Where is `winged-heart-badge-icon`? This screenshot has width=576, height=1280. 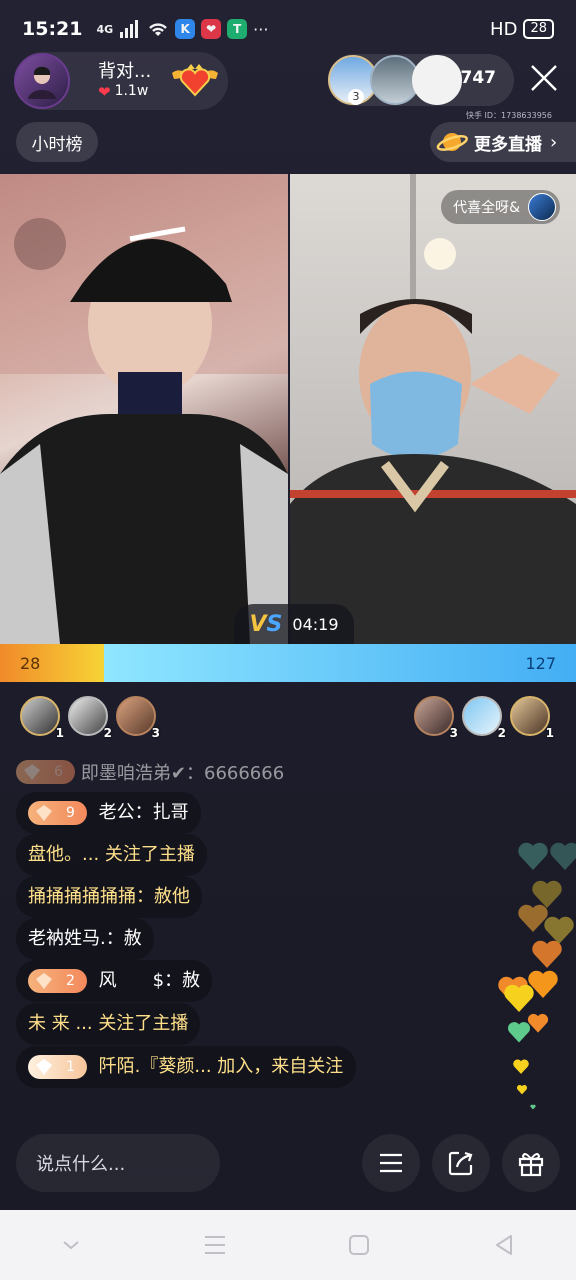
winged-heart-badge-icon is located at coordinates (195, 80).